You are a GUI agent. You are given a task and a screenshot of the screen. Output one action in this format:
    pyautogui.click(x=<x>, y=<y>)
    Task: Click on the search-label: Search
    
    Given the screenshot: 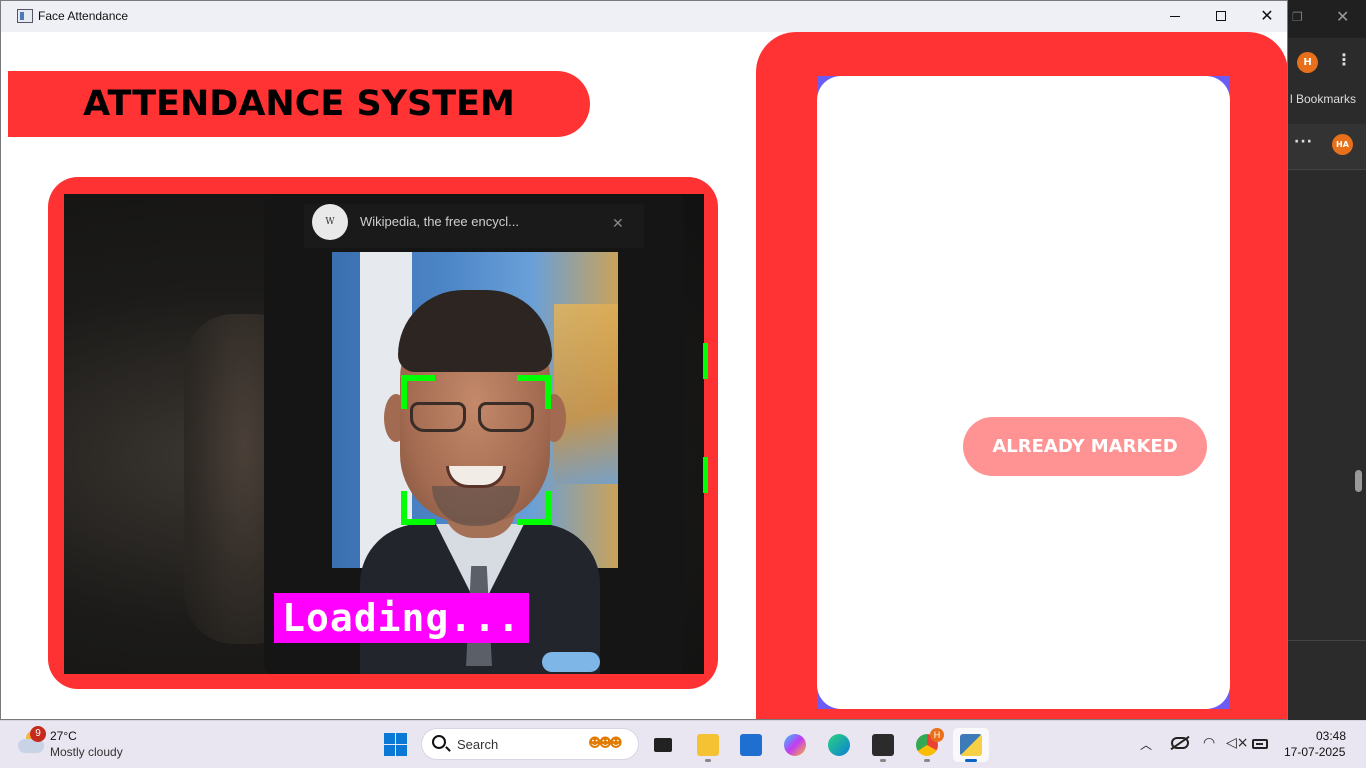 What is the action you would take?
    pyautogui.click(x=478, y=744)
    